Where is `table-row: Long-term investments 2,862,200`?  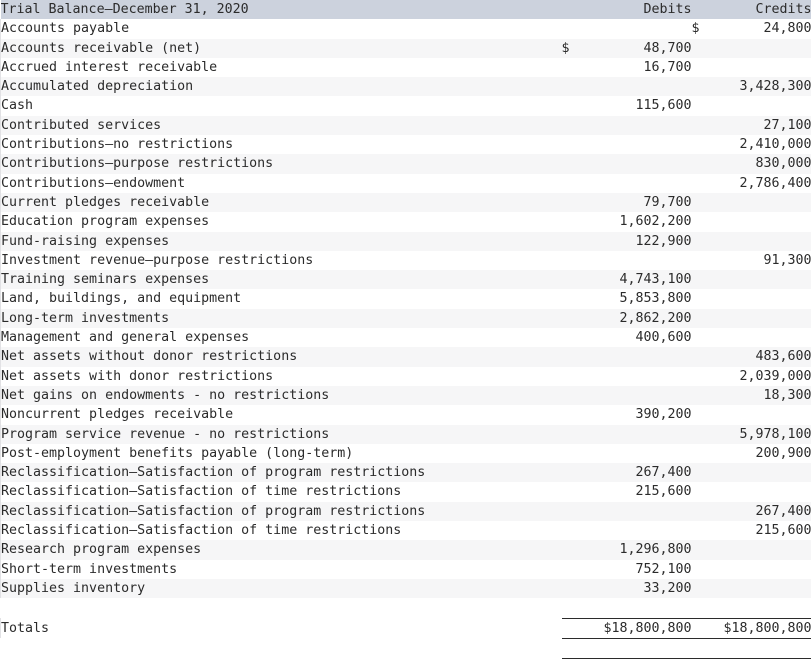
table-row: Long-term investments 2,862,200 is located at coordinates (405, 318).